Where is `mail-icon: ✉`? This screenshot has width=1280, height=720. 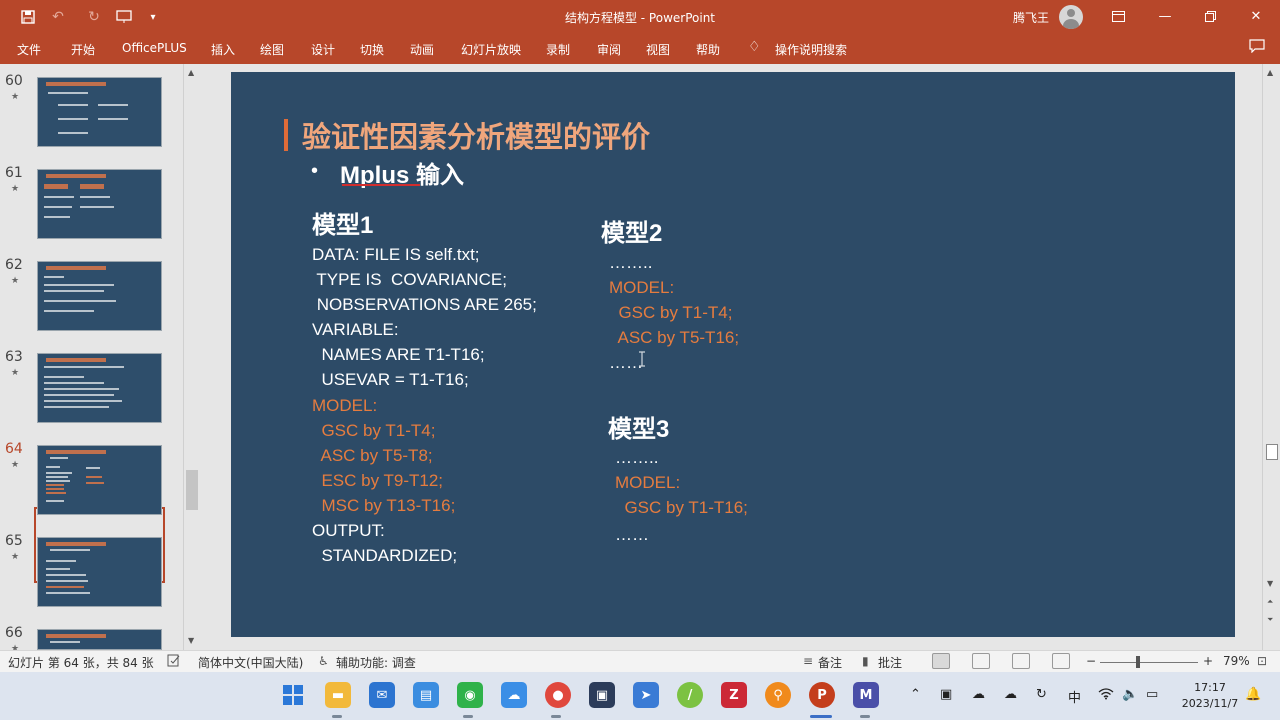 mail-icon: ✉ is located at coordinates (382, 695).